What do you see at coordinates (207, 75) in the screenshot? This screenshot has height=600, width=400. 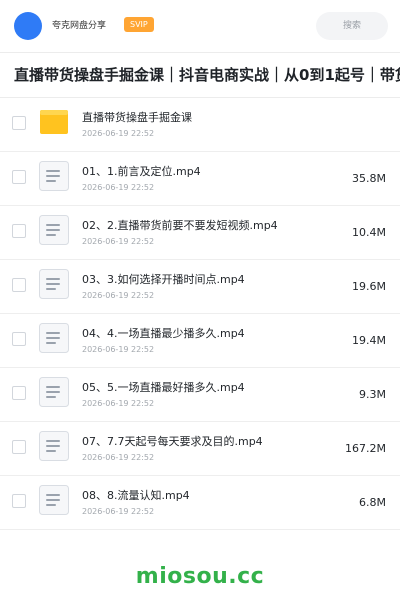 I see `page-title: 直播带货操盘手掘金课｜抖音电商实战｜从0到1起号｜带货` at bounding box center [207, 75].